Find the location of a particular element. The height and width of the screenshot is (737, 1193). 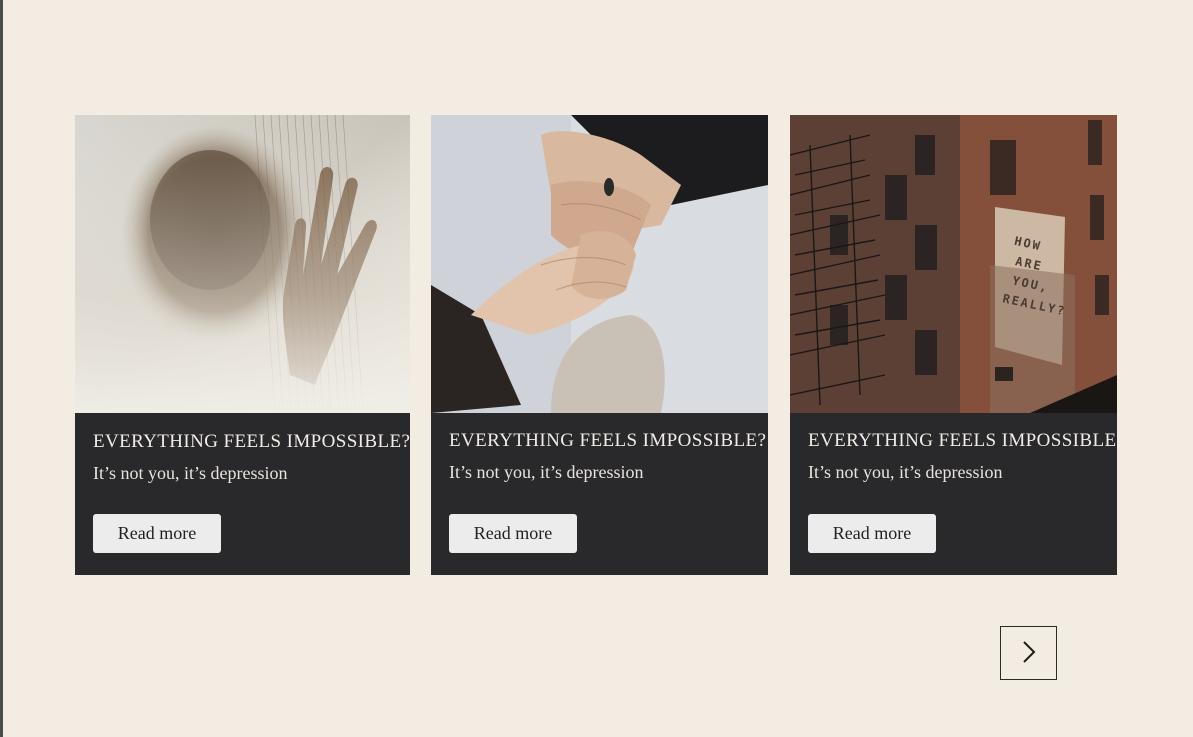

carousel-next-button is located at coordinates (1028, 653).